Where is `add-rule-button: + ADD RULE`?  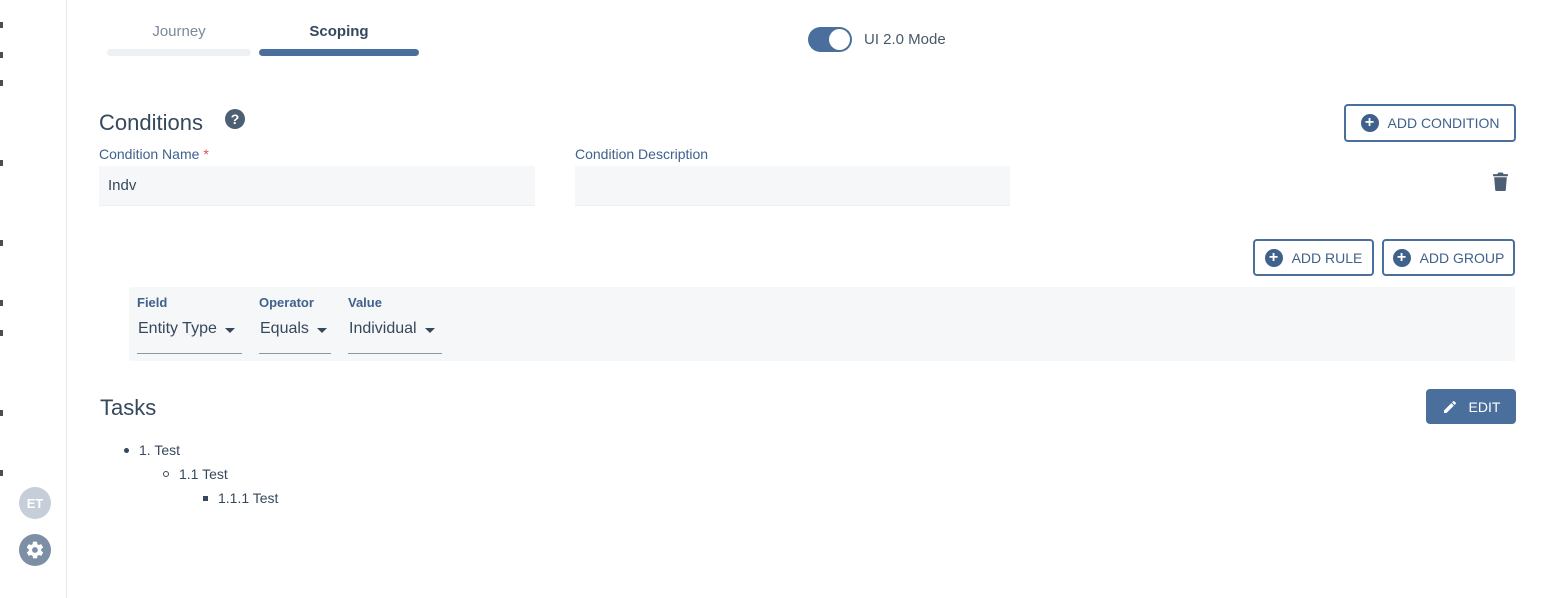 add-rule-button: + ADD RULE is located at coordinates (1313, 257).